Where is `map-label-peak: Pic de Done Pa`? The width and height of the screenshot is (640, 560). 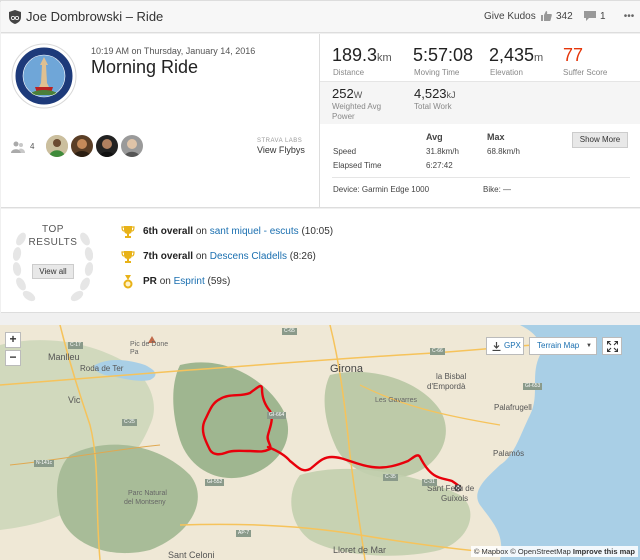
map-label-peak: Pic de Done Pa is located at coordinates (149, 348).